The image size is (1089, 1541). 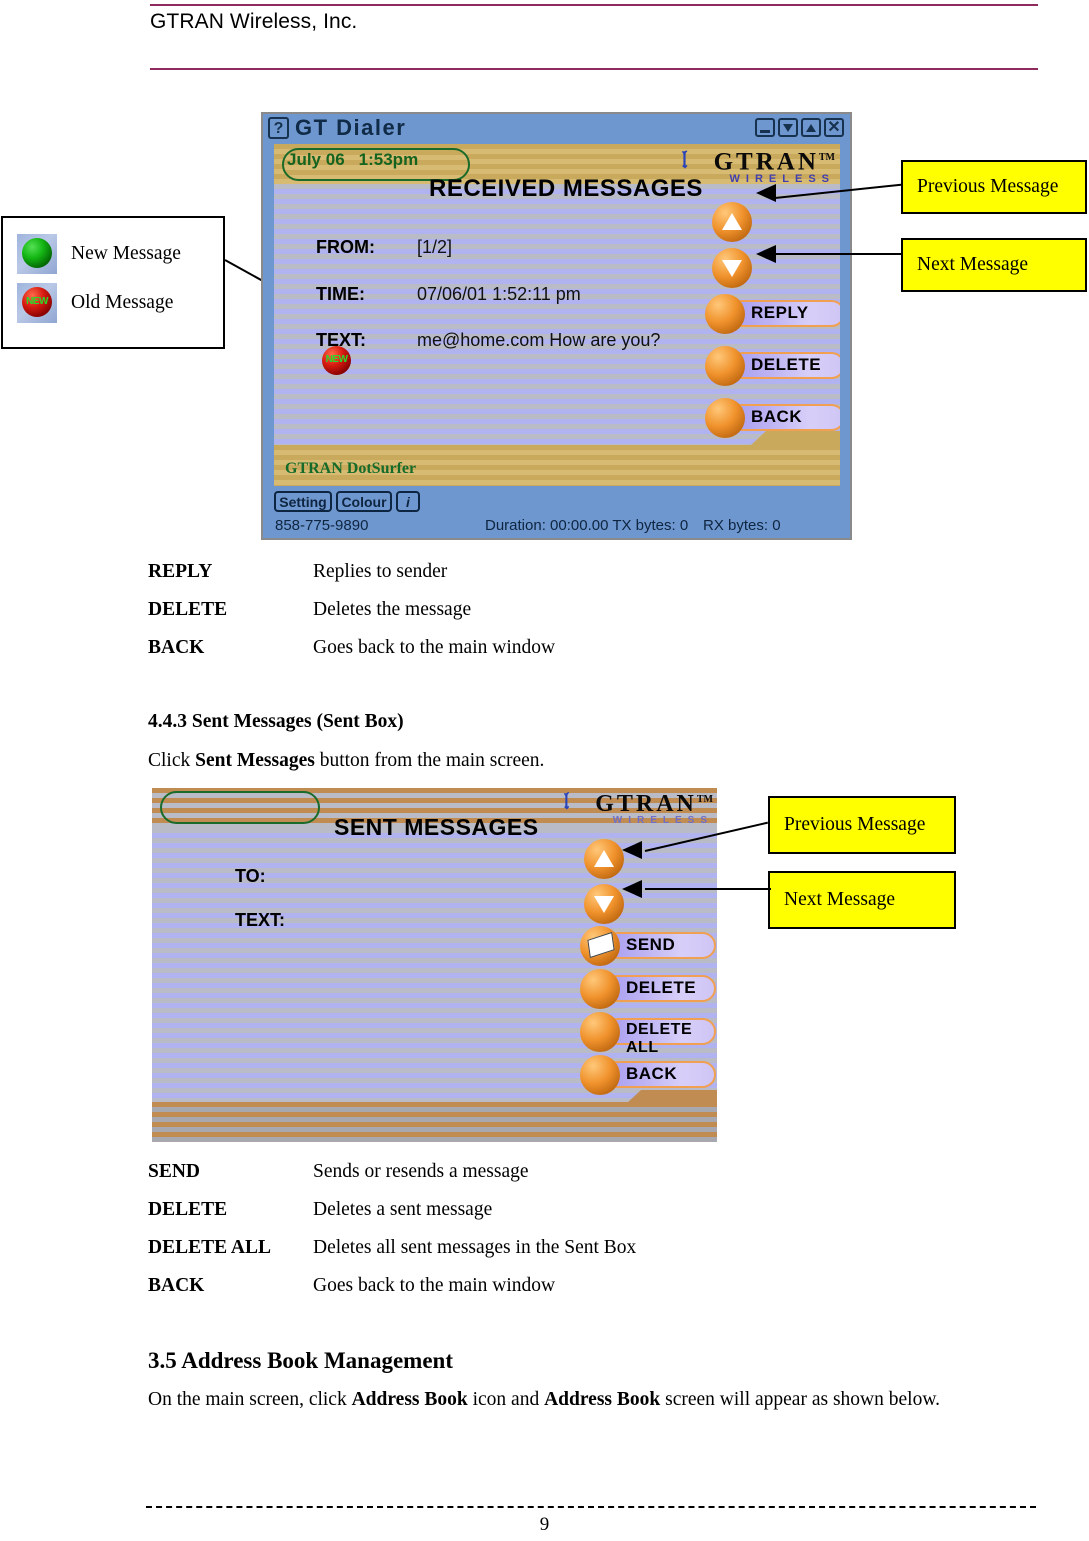 What do you see at coordinates (421, 1171) in the screenshot?
I see `sent-desc-send: Sends or resends a message` at bounding box center [421, 1171].